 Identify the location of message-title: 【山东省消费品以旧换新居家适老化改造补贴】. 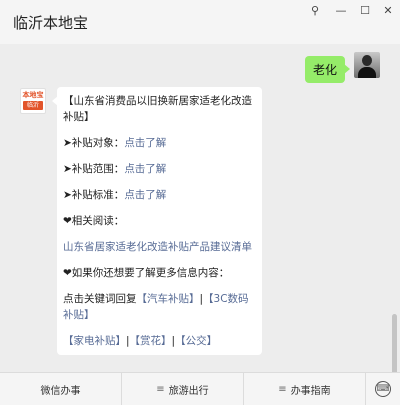
(157, 109).